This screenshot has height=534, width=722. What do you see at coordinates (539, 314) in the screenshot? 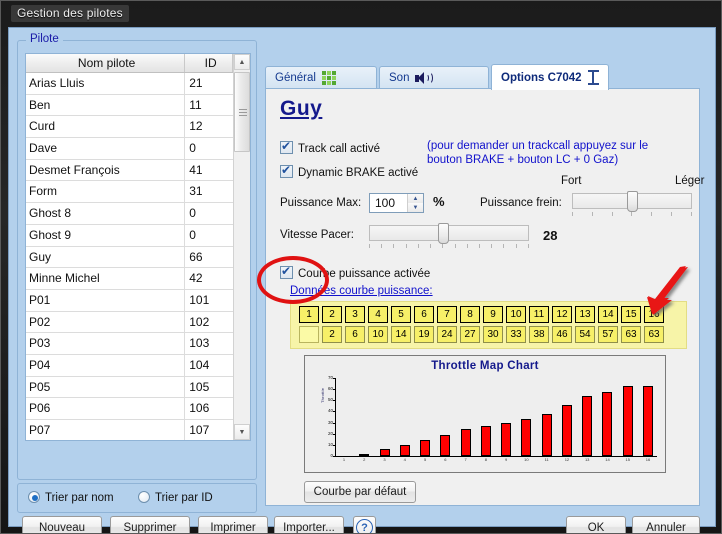
I see `curve-header-cell: 11` at bounding box center [539, 314].